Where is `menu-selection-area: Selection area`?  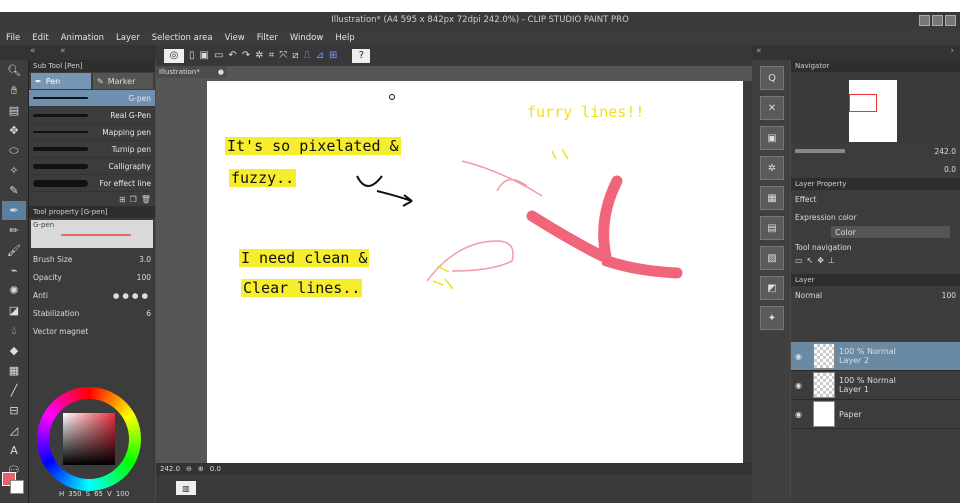
menu-selection-area: Selection area is located at coordinates (182, 38).